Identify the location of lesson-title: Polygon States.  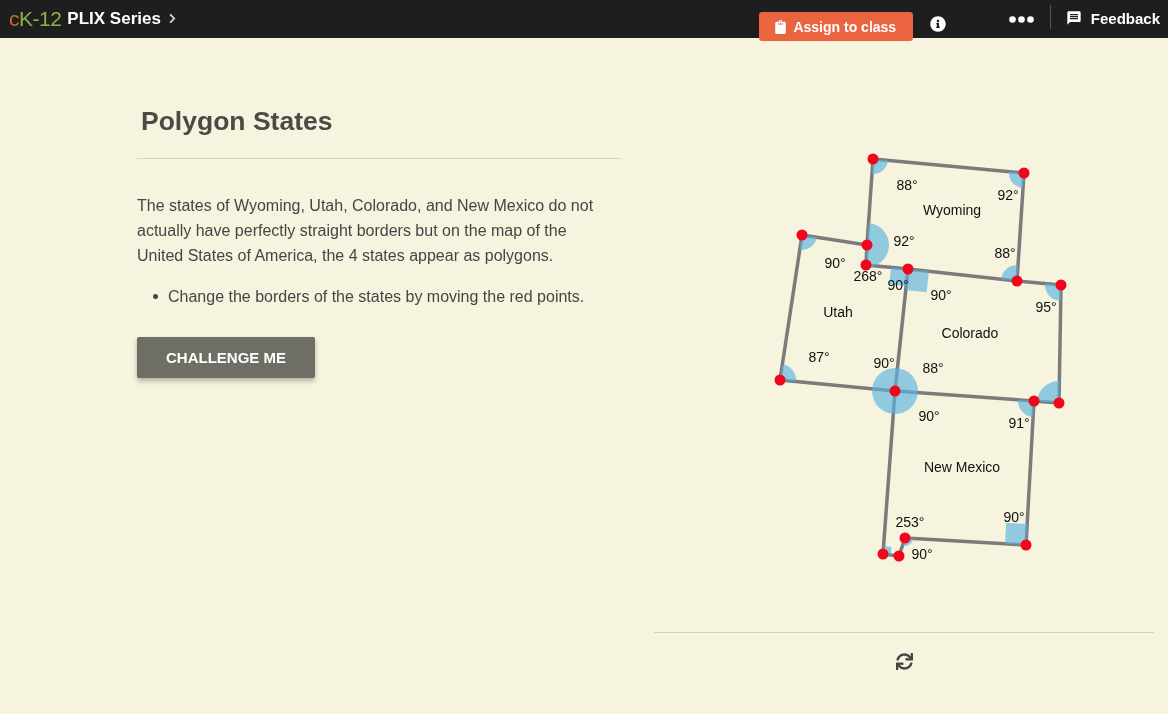
(379, 132).